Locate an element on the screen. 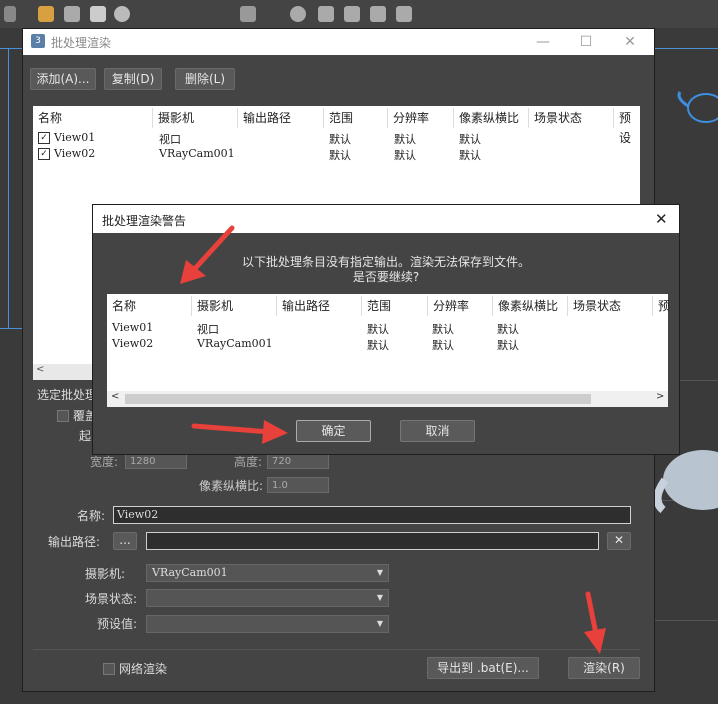 This screenshot has width=718, height=704. window-title: 批处理渲染 is located at coordinates (81, 43).